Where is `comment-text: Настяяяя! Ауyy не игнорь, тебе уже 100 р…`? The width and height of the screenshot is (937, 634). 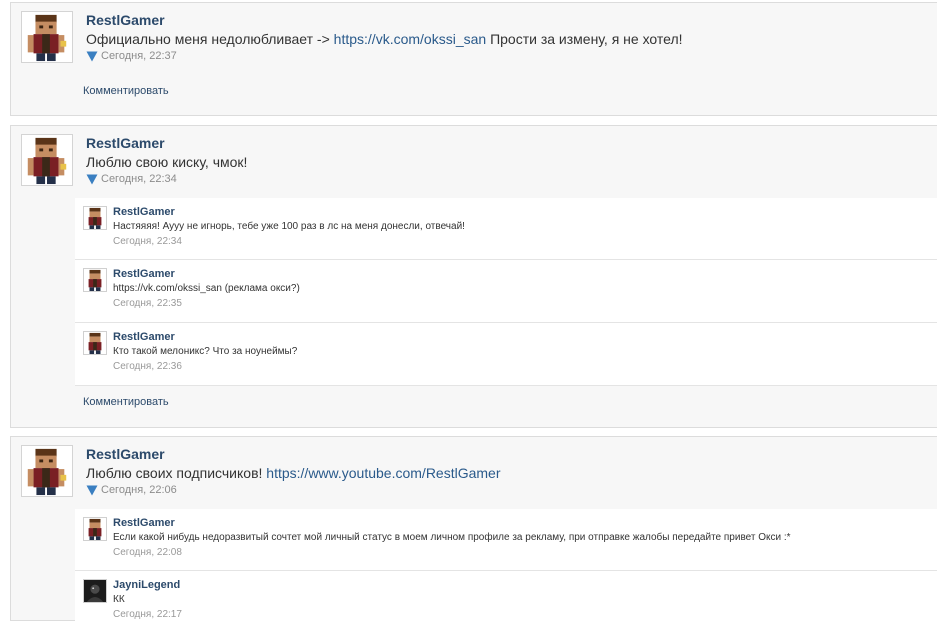 comment-text: Настяяяя! Ауyy не игнорь, тебе уже 100 р… is located at coordinates (289, 226).